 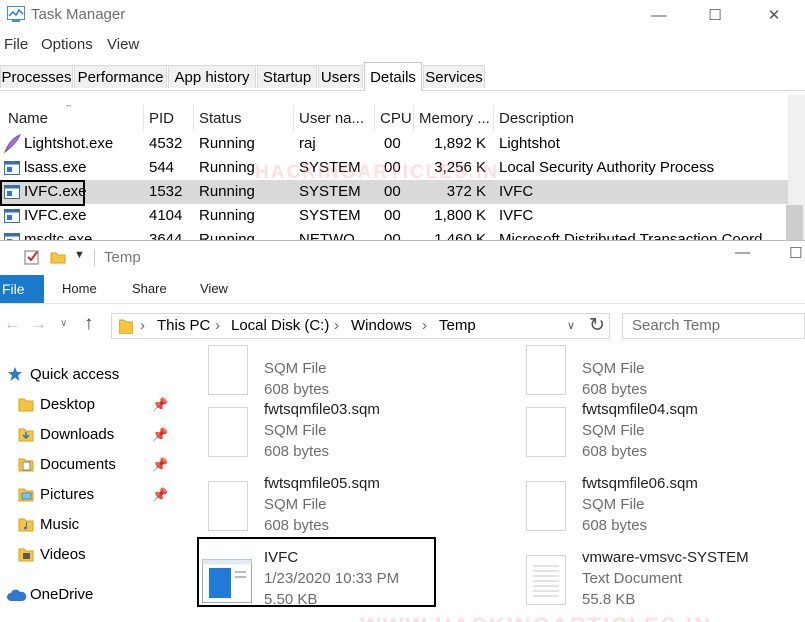 I want to click on tab-details: Details, so click(x=393, y=76).